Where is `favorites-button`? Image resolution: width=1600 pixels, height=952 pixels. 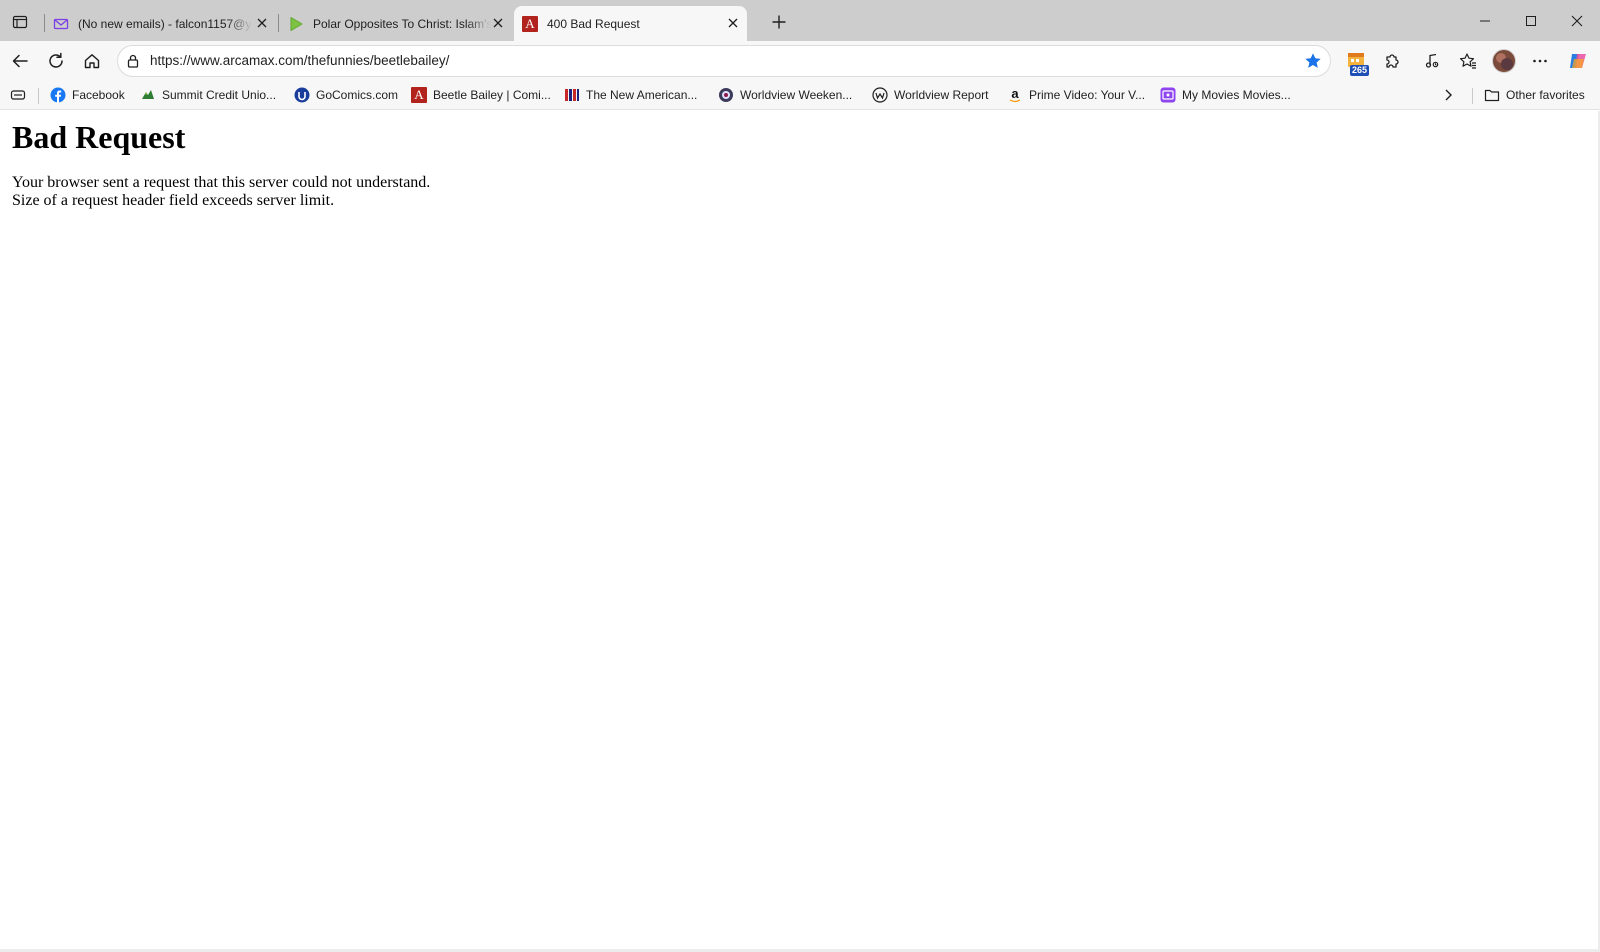 favorites-button is located at coordinates (1468, 61).